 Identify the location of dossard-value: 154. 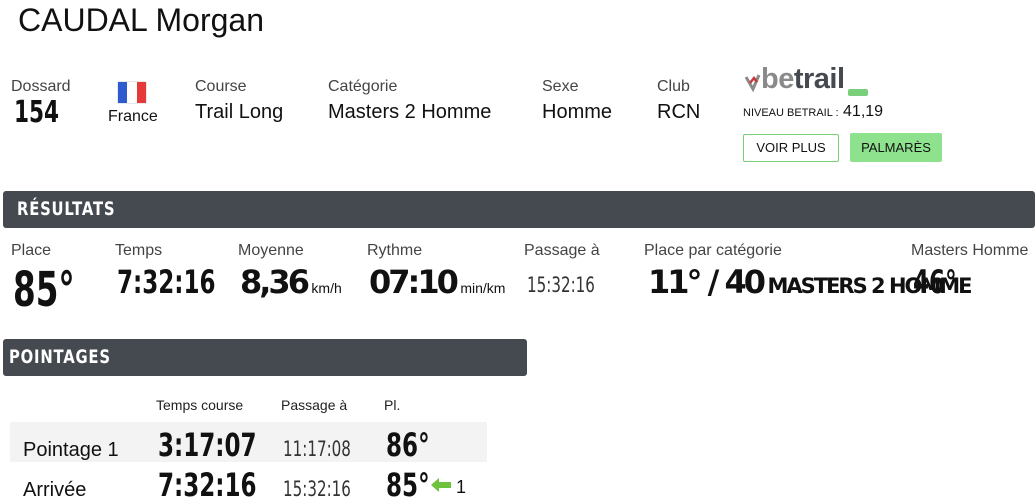
(37, 112).